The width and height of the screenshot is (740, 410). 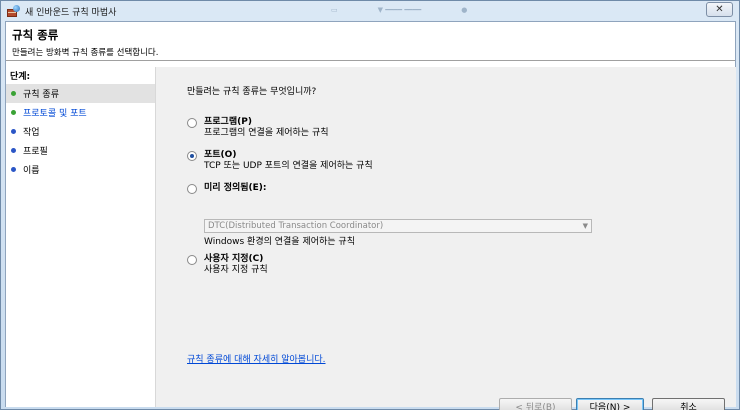 I want to click on step-name: 이름, so click(x=80, y=169).